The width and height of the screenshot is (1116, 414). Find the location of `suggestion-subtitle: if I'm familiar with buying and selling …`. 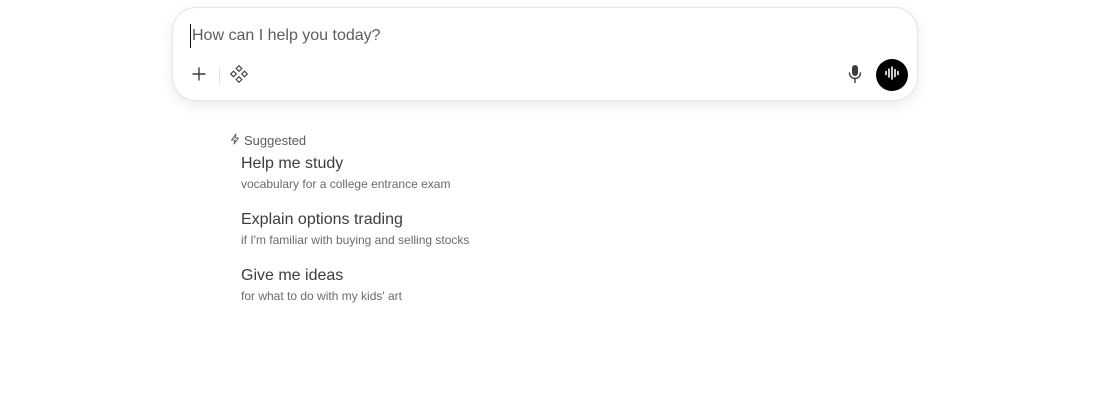

suggestion-subtitle: if I'm familiar with buying and selling … is located at coordinates (355, 240).